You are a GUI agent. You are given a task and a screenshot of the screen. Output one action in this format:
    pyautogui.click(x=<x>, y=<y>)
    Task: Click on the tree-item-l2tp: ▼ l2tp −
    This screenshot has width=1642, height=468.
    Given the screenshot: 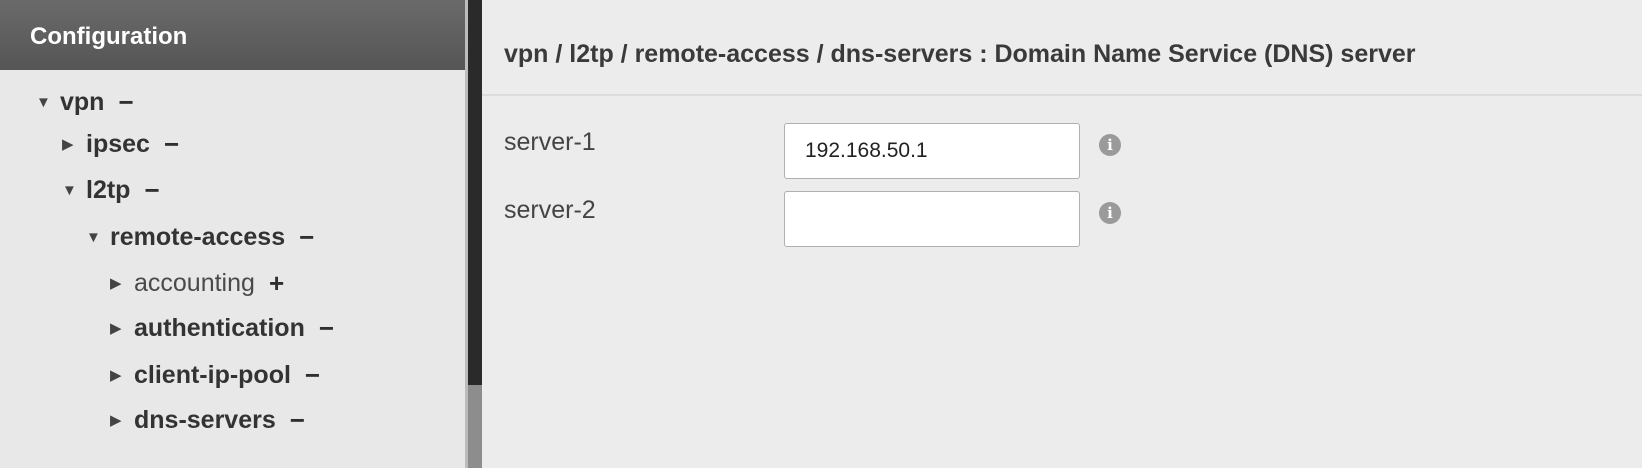 What is the action you would take?
    pyautogui.click(x=111, y=190)
    